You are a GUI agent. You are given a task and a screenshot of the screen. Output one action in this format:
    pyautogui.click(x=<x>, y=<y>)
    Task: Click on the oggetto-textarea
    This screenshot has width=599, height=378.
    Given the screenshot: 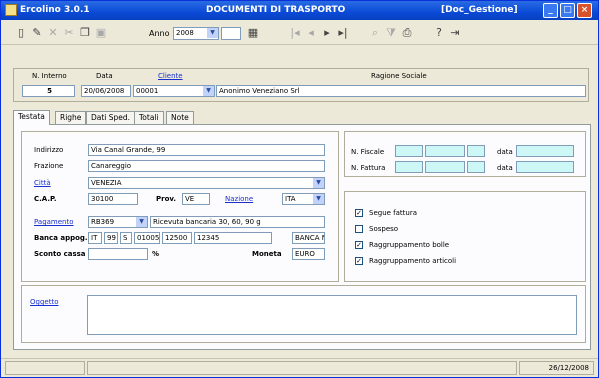 What is the action you would take?
    pyautogui.click(x=332, y=315)
    